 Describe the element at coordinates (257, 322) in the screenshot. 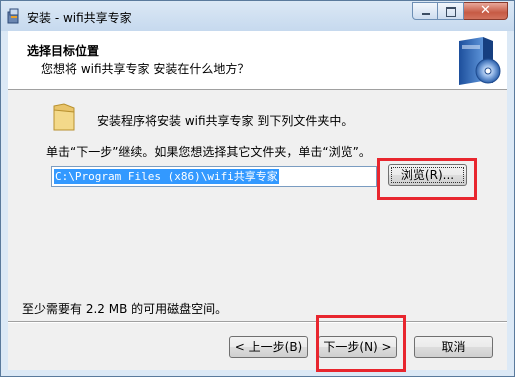

I see `footer-divider` at that location.